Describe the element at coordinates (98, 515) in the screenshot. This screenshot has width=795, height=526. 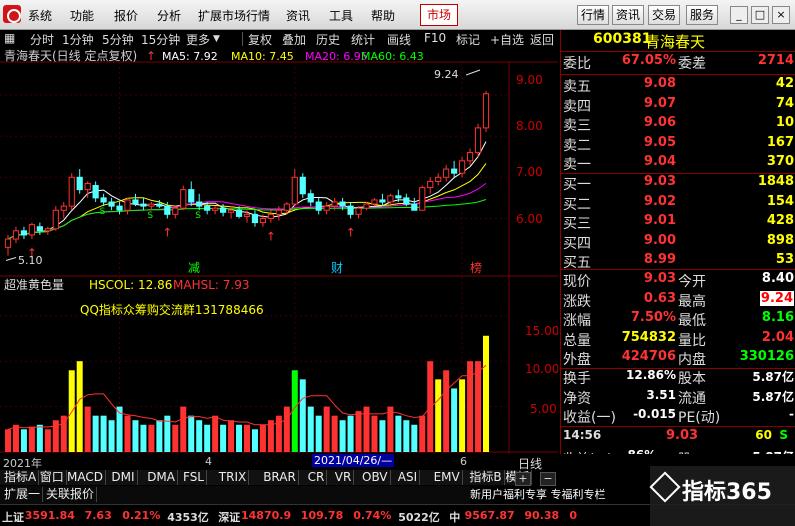
I see `index-value: 7.63` at that location.